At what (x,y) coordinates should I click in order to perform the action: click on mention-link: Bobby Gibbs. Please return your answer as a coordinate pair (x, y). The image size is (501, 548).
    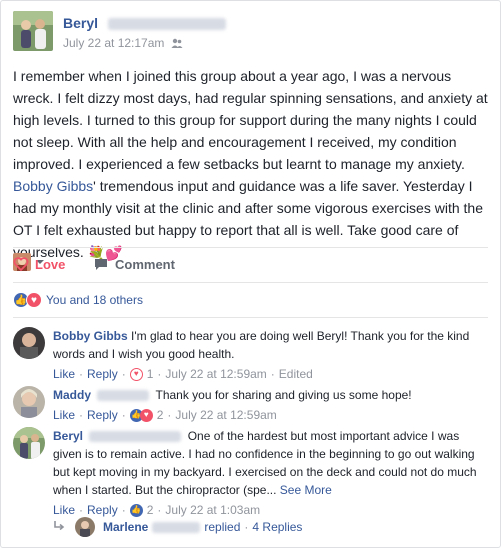
    Looking at the image, I should click on (53, 186).